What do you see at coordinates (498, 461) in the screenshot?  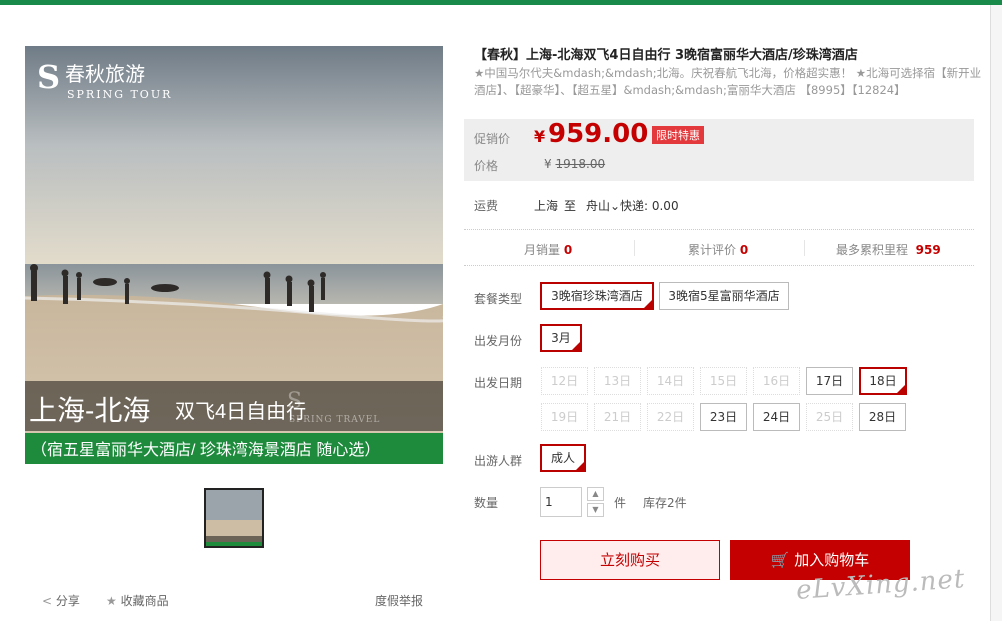 I see `people-label: 出游人群` at bounding box center [498, 461].